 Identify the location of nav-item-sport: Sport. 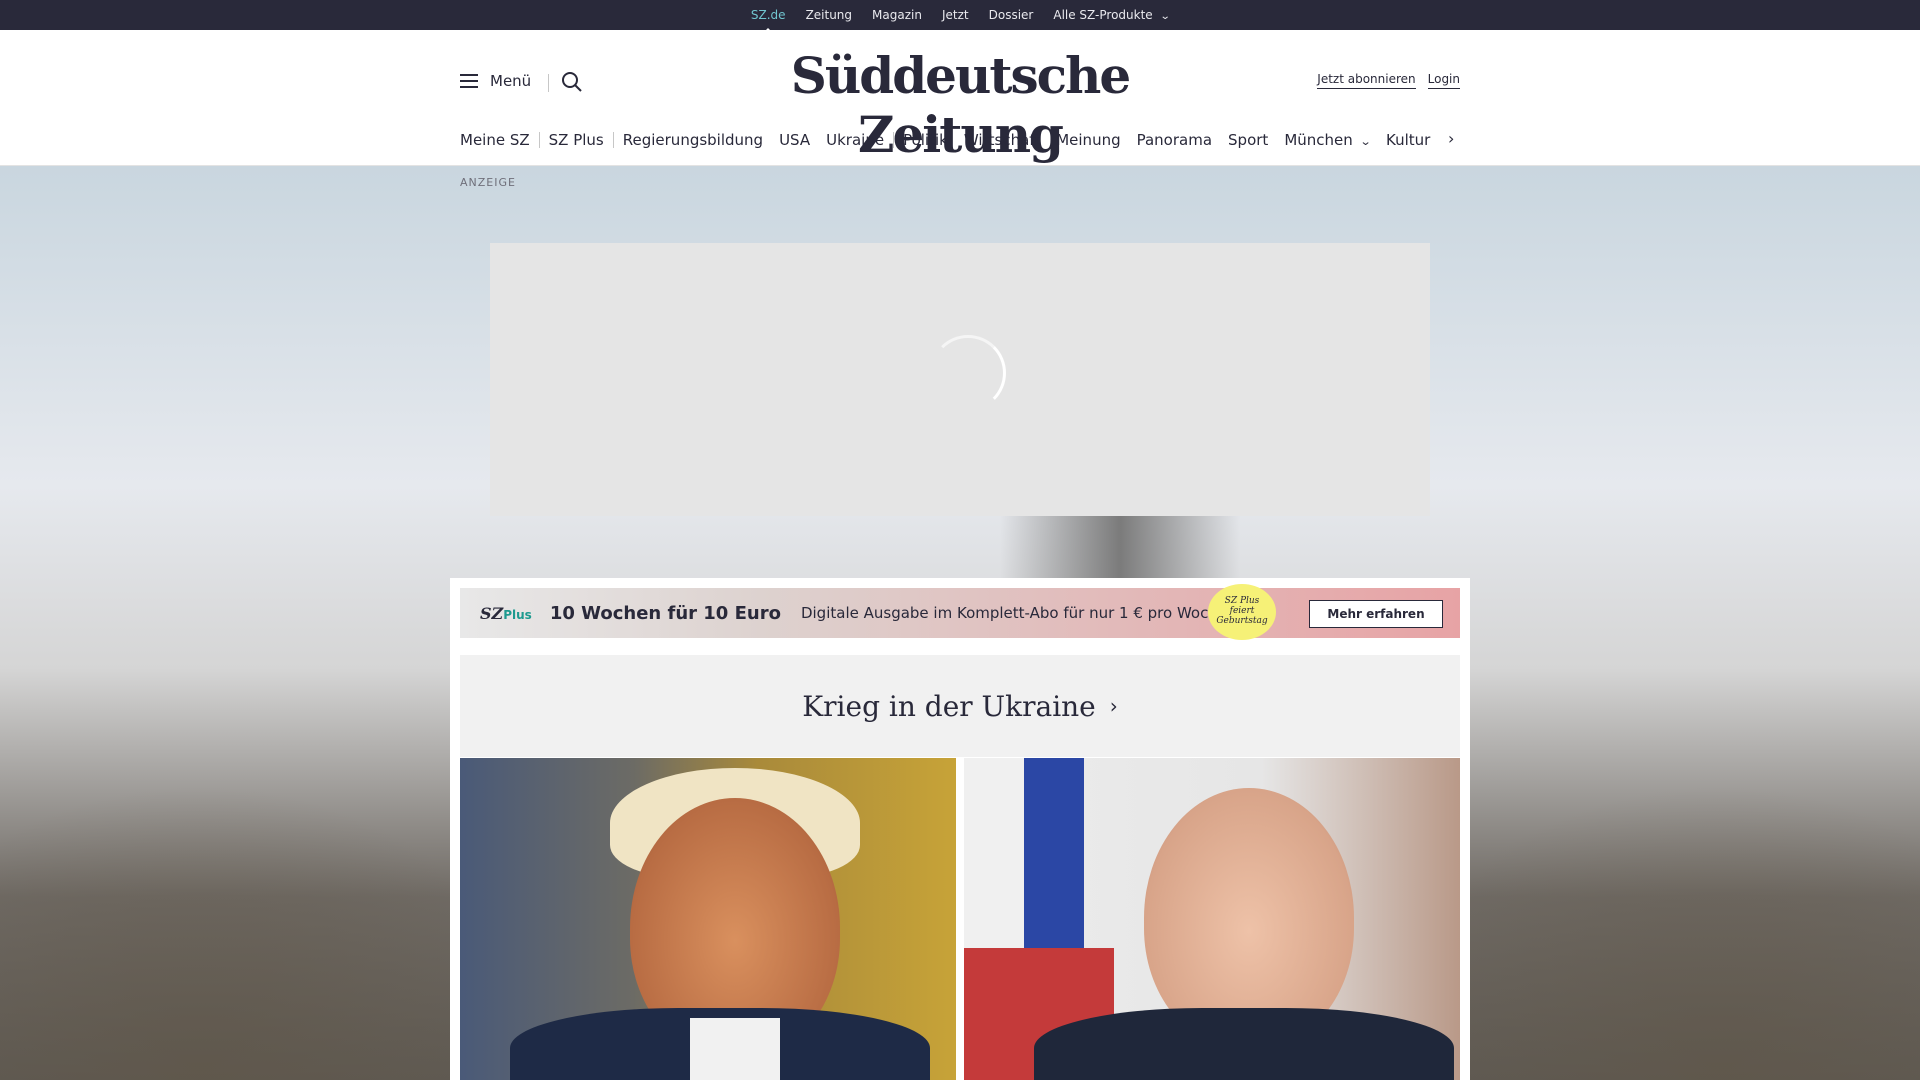
(1248, 140).